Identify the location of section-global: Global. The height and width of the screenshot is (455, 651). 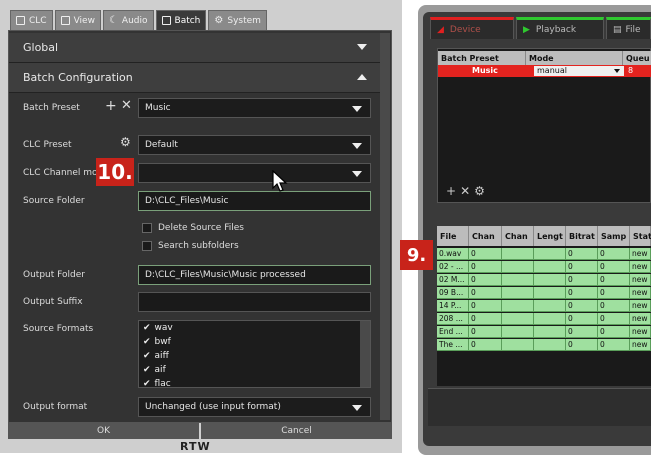
(195, 48).